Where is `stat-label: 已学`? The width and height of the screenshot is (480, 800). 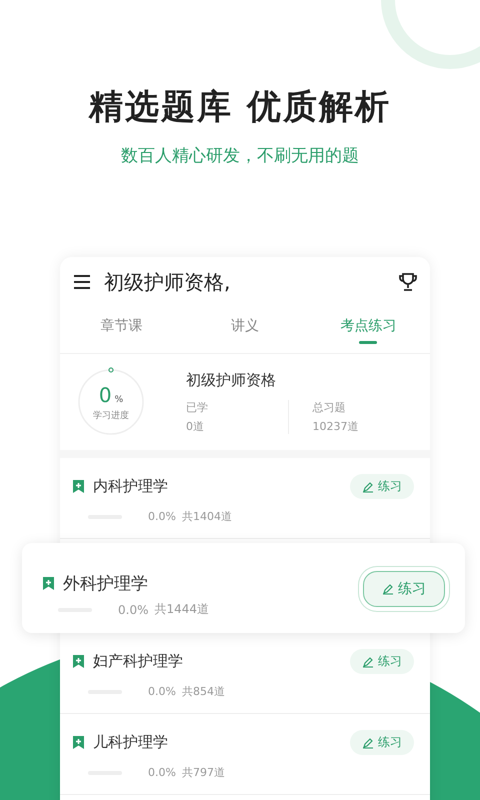
stat-label: 已学 is located at coordinates (197, 407).